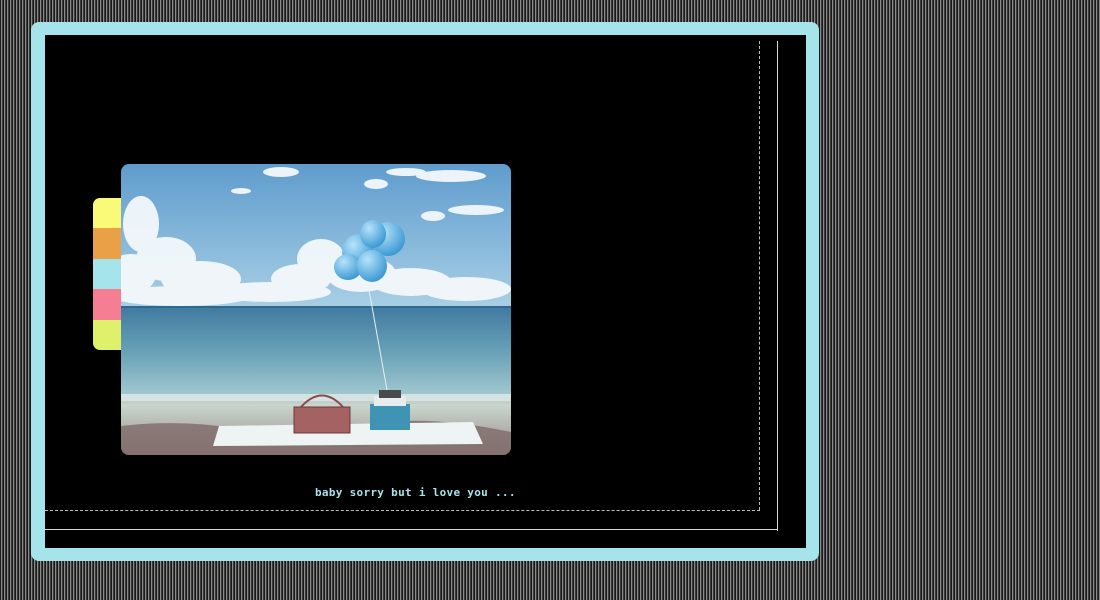 Image resolution: width=1100 pixels, height=600 pixels. What do you see at coordinates (108, 243) in the screenshot?
I see `tab-orange` at bounding box center [108, 243].